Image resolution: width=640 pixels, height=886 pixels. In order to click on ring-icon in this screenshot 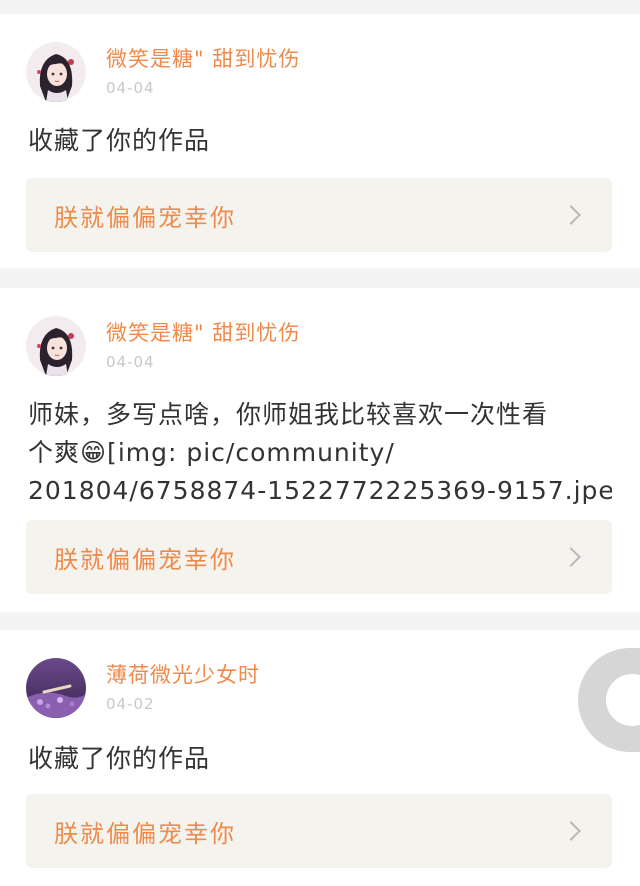, I will do `click(623, 700)`.